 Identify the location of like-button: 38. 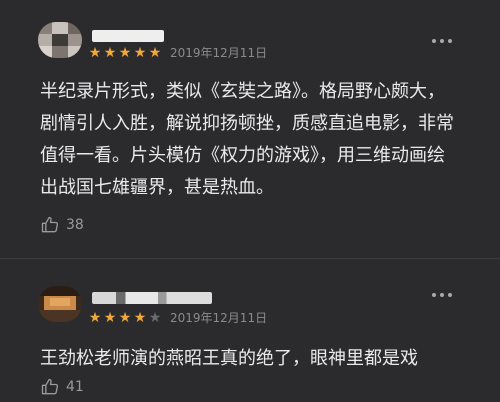
(62, 225).